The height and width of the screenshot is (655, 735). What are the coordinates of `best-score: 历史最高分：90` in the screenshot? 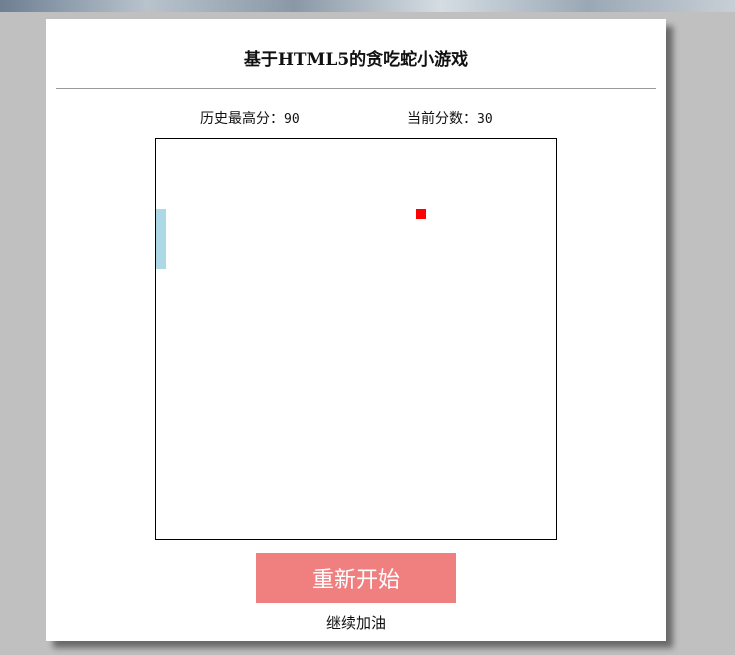 It's located at (250, 118).